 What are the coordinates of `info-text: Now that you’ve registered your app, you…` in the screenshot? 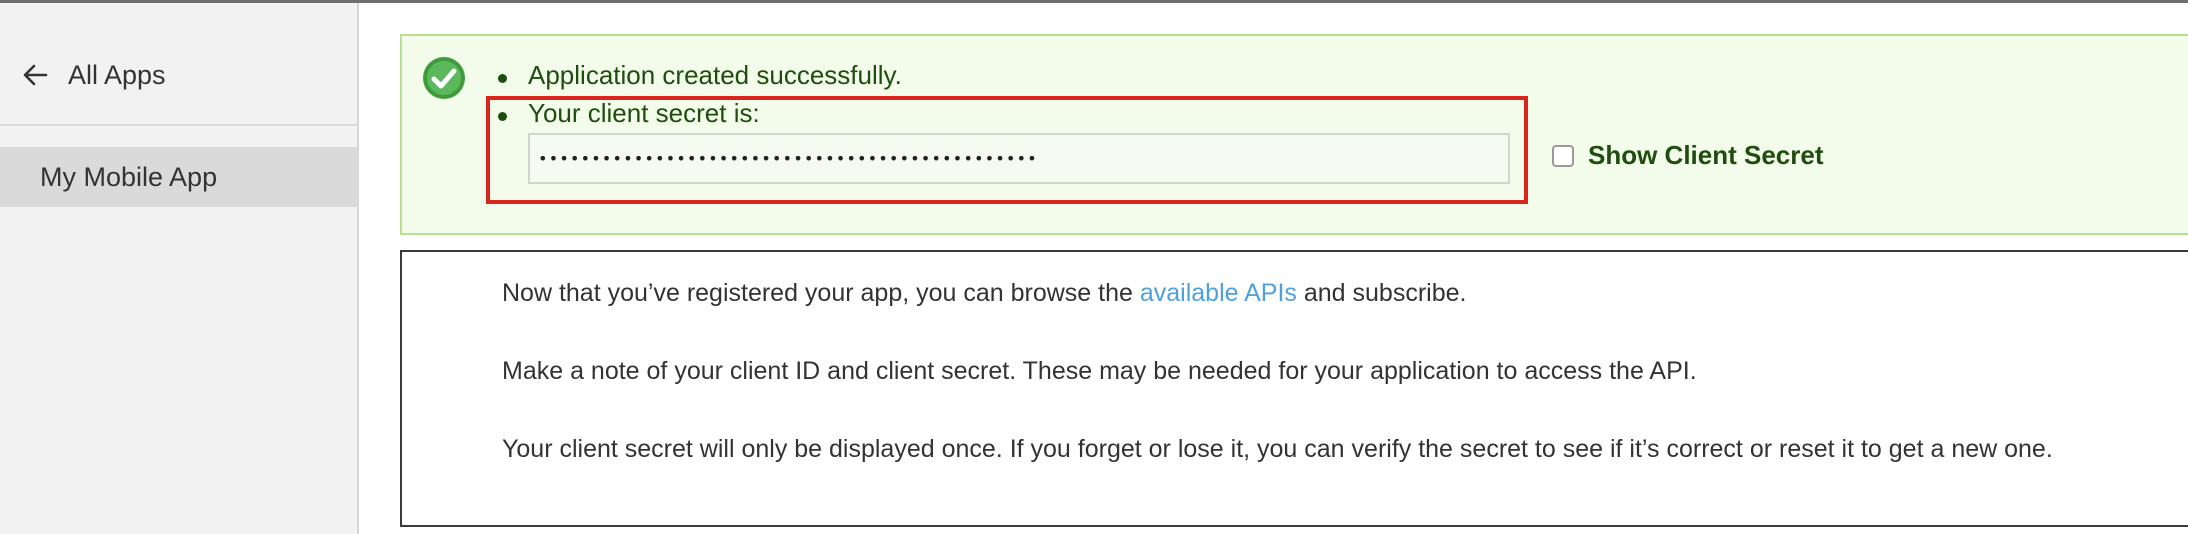 It's located at (821, 293).